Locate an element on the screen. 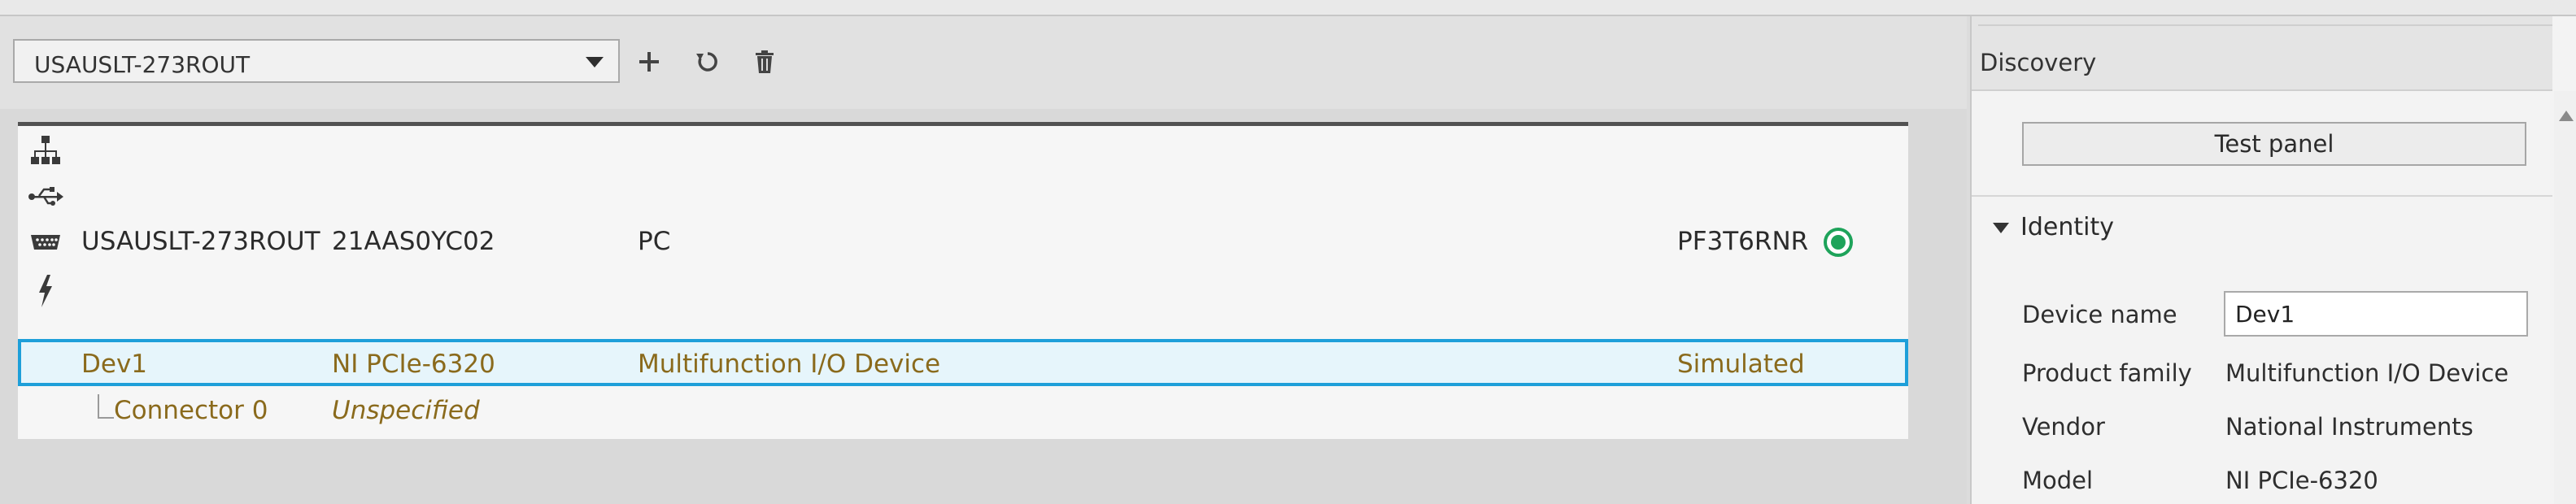 This screenshot has height=504, width=2576. toolbar: USAUSLT-273ROUT is located at coordinates (983, 62).